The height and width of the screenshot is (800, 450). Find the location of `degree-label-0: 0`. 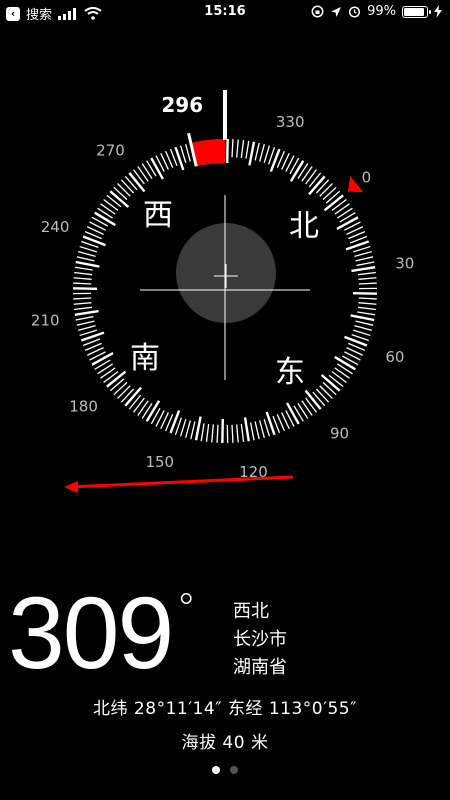

degree-label-0: 0 is located at coordinates (367, 177).